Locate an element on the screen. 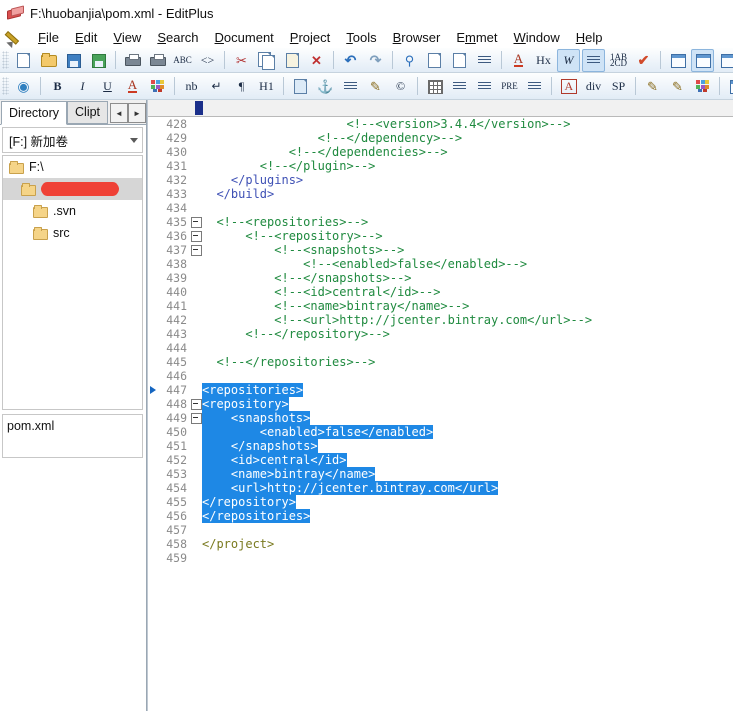  anchor-tag-button: A is located at coordinates (568, 86).